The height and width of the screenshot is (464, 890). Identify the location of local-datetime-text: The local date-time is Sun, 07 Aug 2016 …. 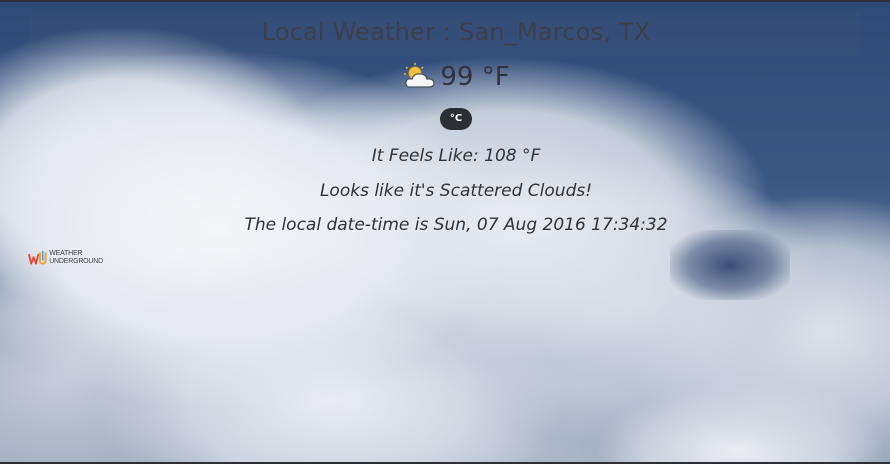
(456, 225).